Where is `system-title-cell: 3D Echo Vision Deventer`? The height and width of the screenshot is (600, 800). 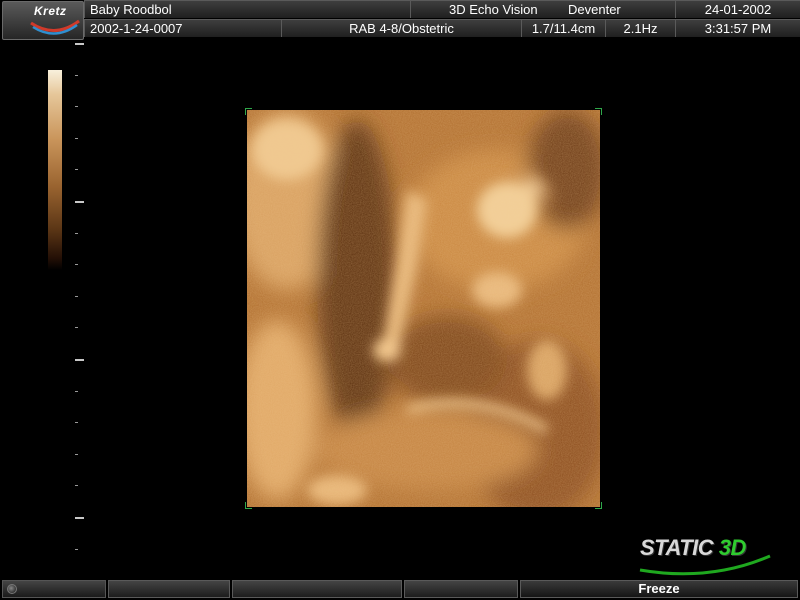
system-title-cell: 3D Echo Vision Deventer is located at coordinates (542, 9).